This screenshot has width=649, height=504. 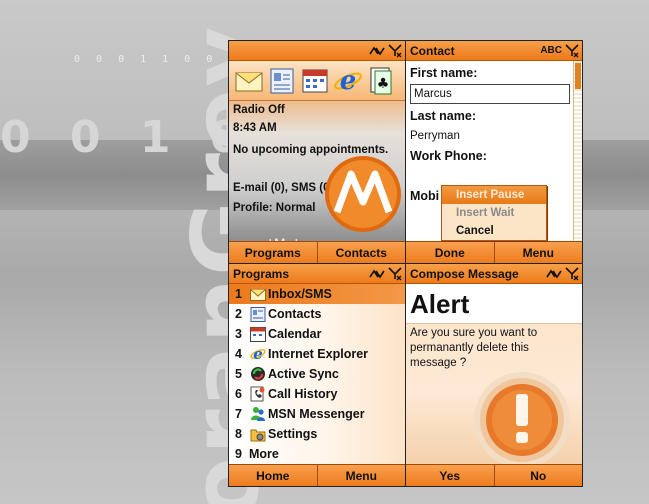 I want to click on compose-titlebar: Compose Message, so click(x=494, y=274).